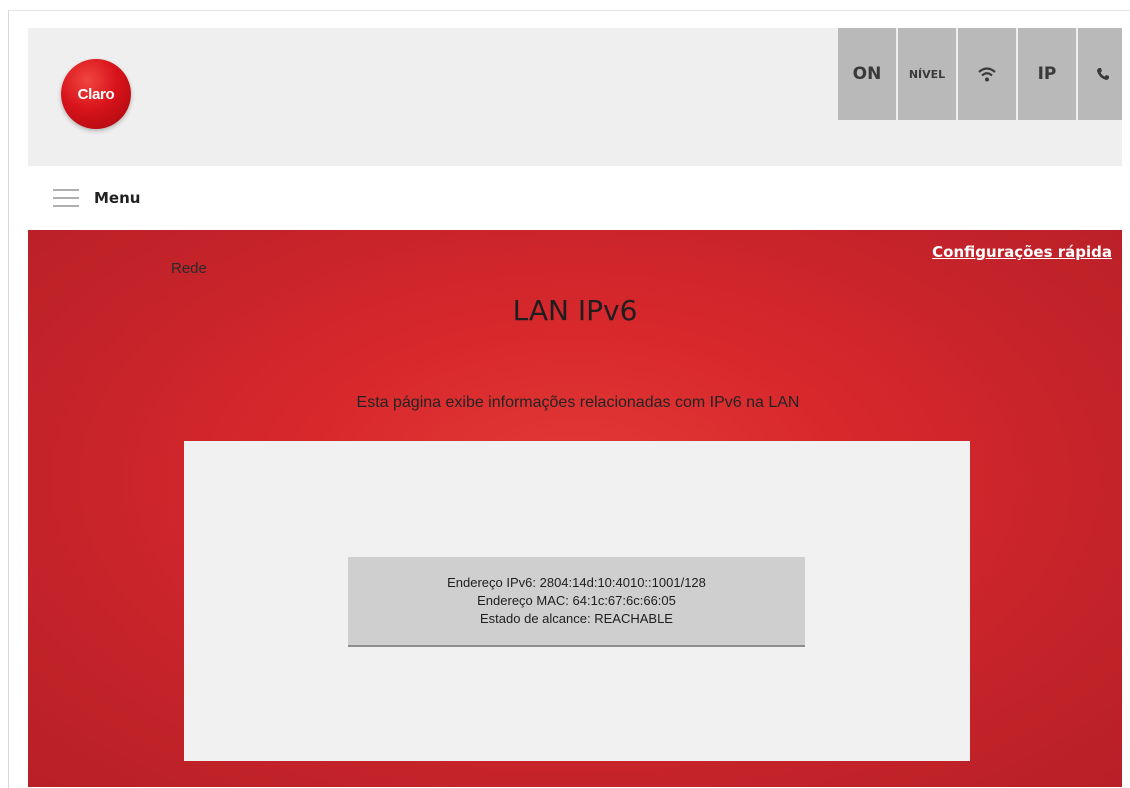 Image resolution: width=1130 pixels, height=788 pixels. Describe the element at coordinates (228, 198) in the screenshot. I see `menu-toggle: Menu` at that location.